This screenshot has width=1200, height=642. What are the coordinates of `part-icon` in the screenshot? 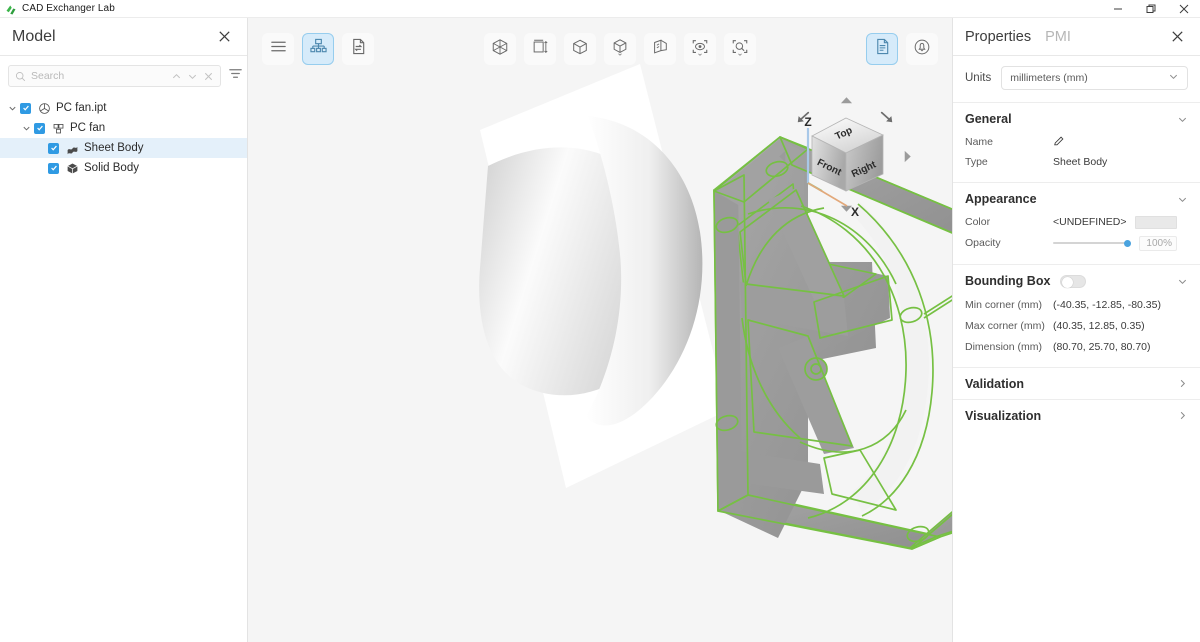 It's located at (58, 128).